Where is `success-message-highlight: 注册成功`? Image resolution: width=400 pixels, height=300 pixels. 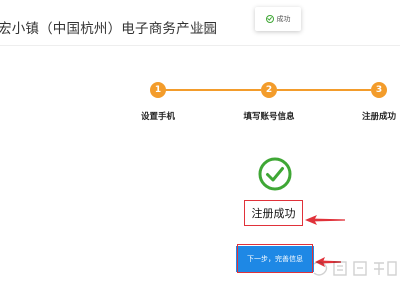
success-message-highlight: 注册成功 is located at coordinates (273, 213).